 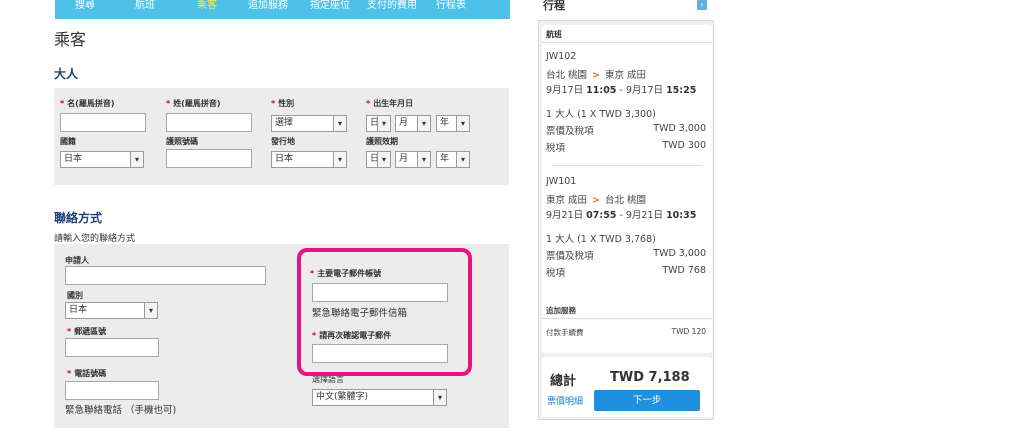 What do you see at coordinates (145, 9) in the screenshot?
I see `nav-item-flights: 航班` at bounding box center [145, 9].